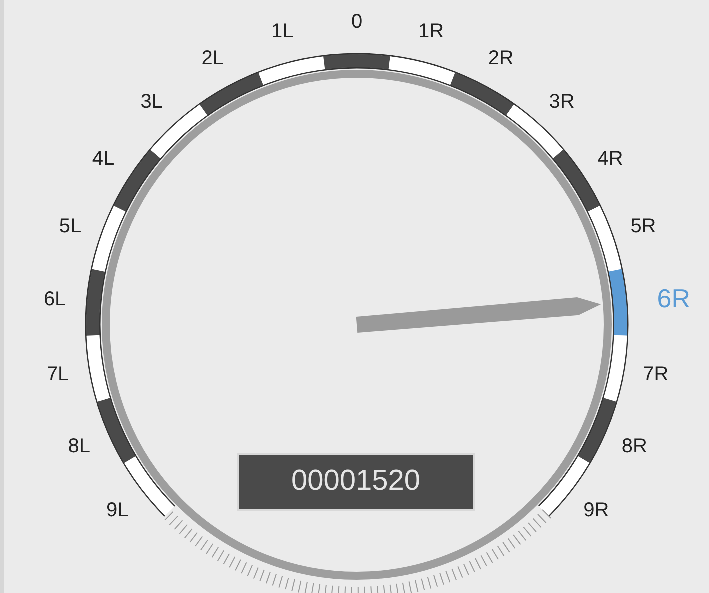  Describe the element at coordinates (70, 226) in the screenshot. I see `dial-label: 5L` at that location.